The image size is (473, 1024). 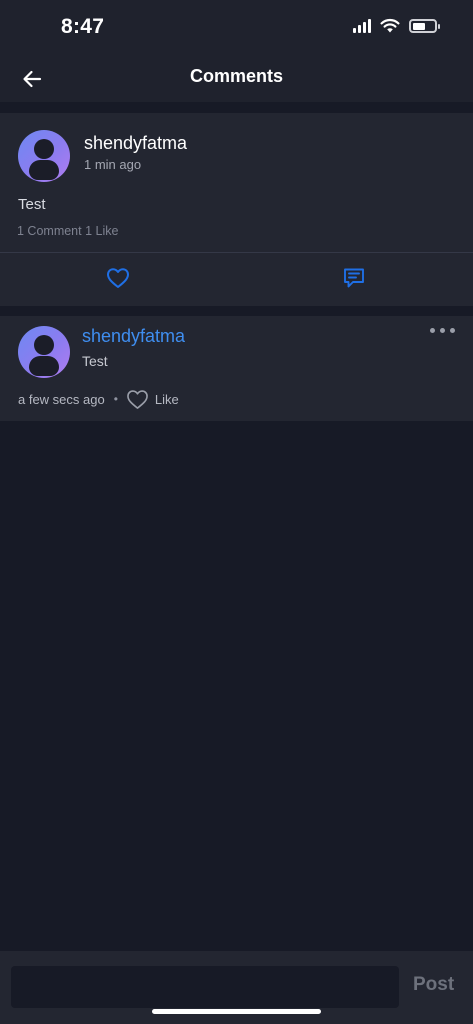 I want to click on status-bar: 8:47, so click(x=236, y=28).